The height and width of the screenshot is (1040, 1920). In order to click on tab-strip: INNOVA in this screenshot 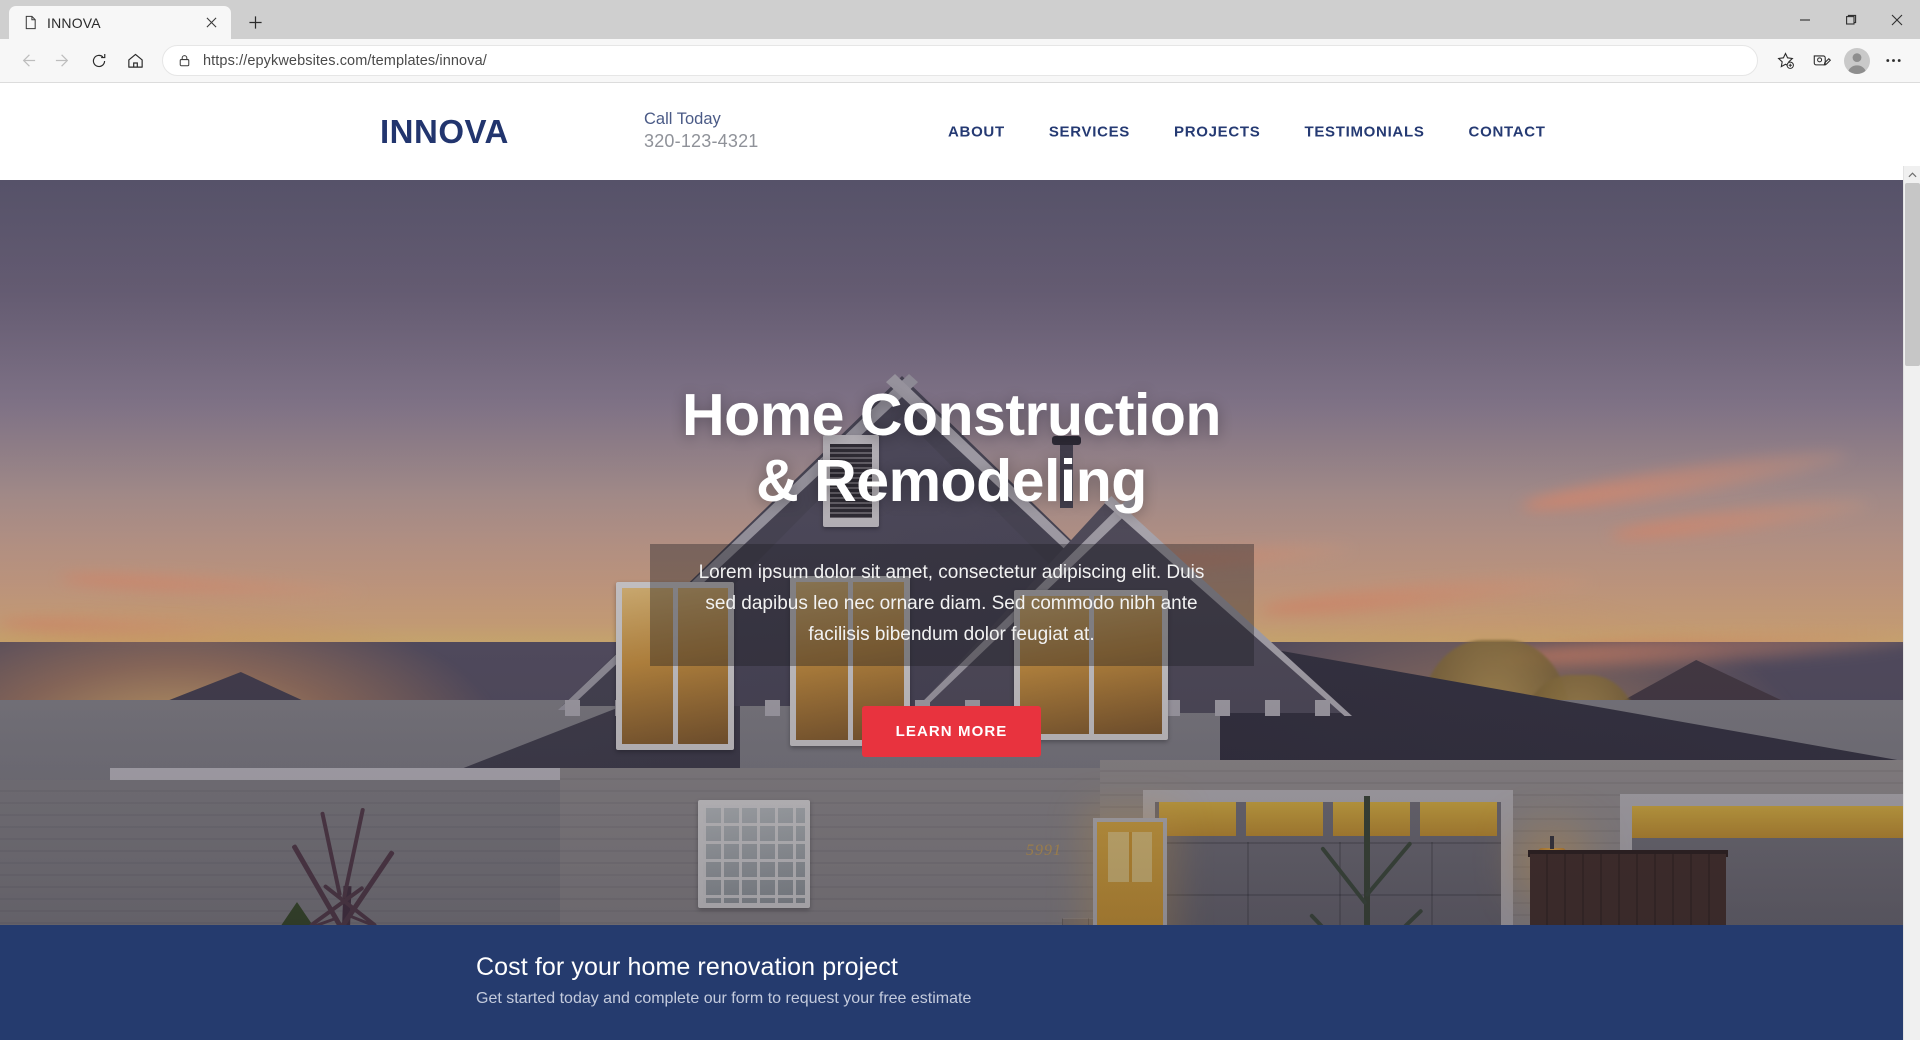, I will do `click(960, 19)`.